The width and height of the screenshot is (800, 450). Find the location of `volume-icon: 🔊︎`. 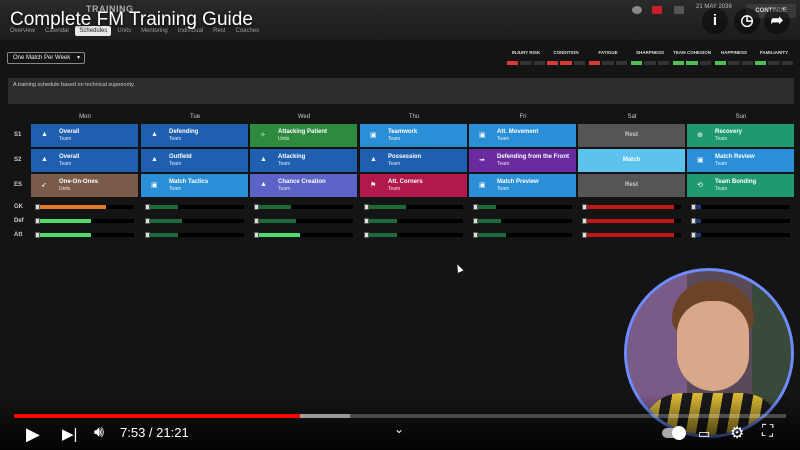

volume-icon: 🔊︎ is located at coordinates (99, 433).